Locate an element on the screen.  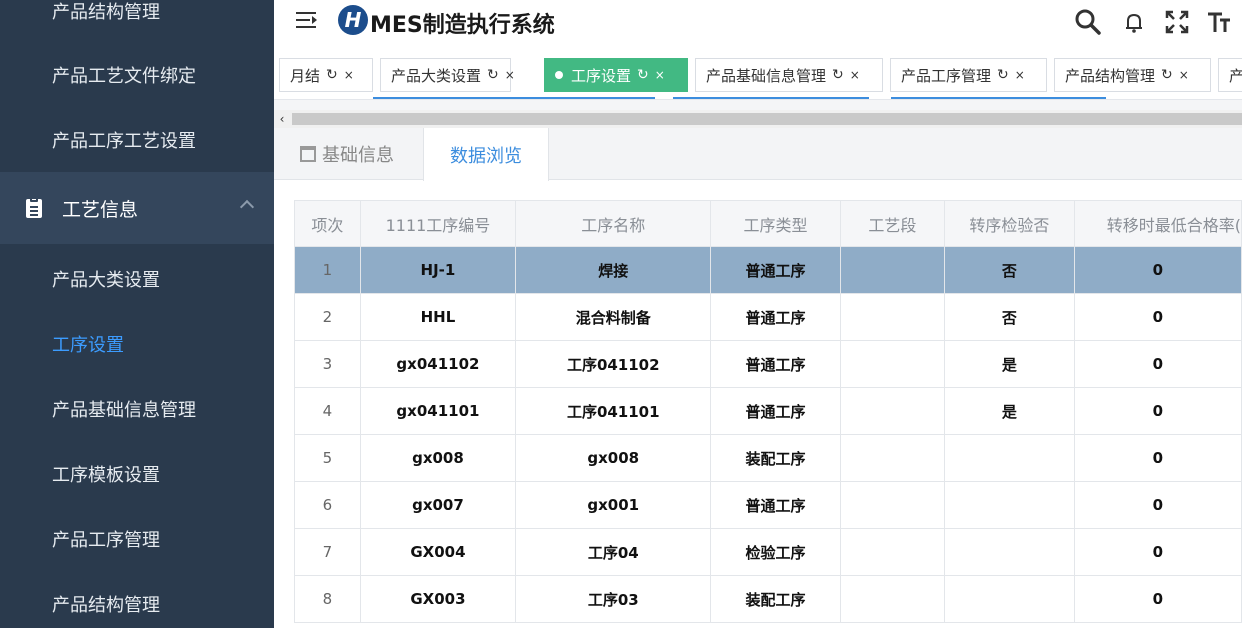
table-row: 6 gx007 gx001 普通工序 0 is located at coordinates (768, 505).